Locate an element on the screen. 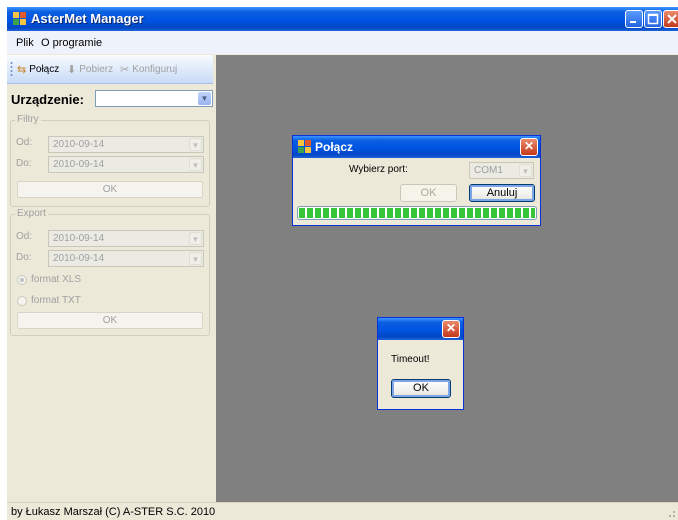 The image size is (678, 520). timeout-dialog-close-button: ✕ is located at coordinates (451, 329).